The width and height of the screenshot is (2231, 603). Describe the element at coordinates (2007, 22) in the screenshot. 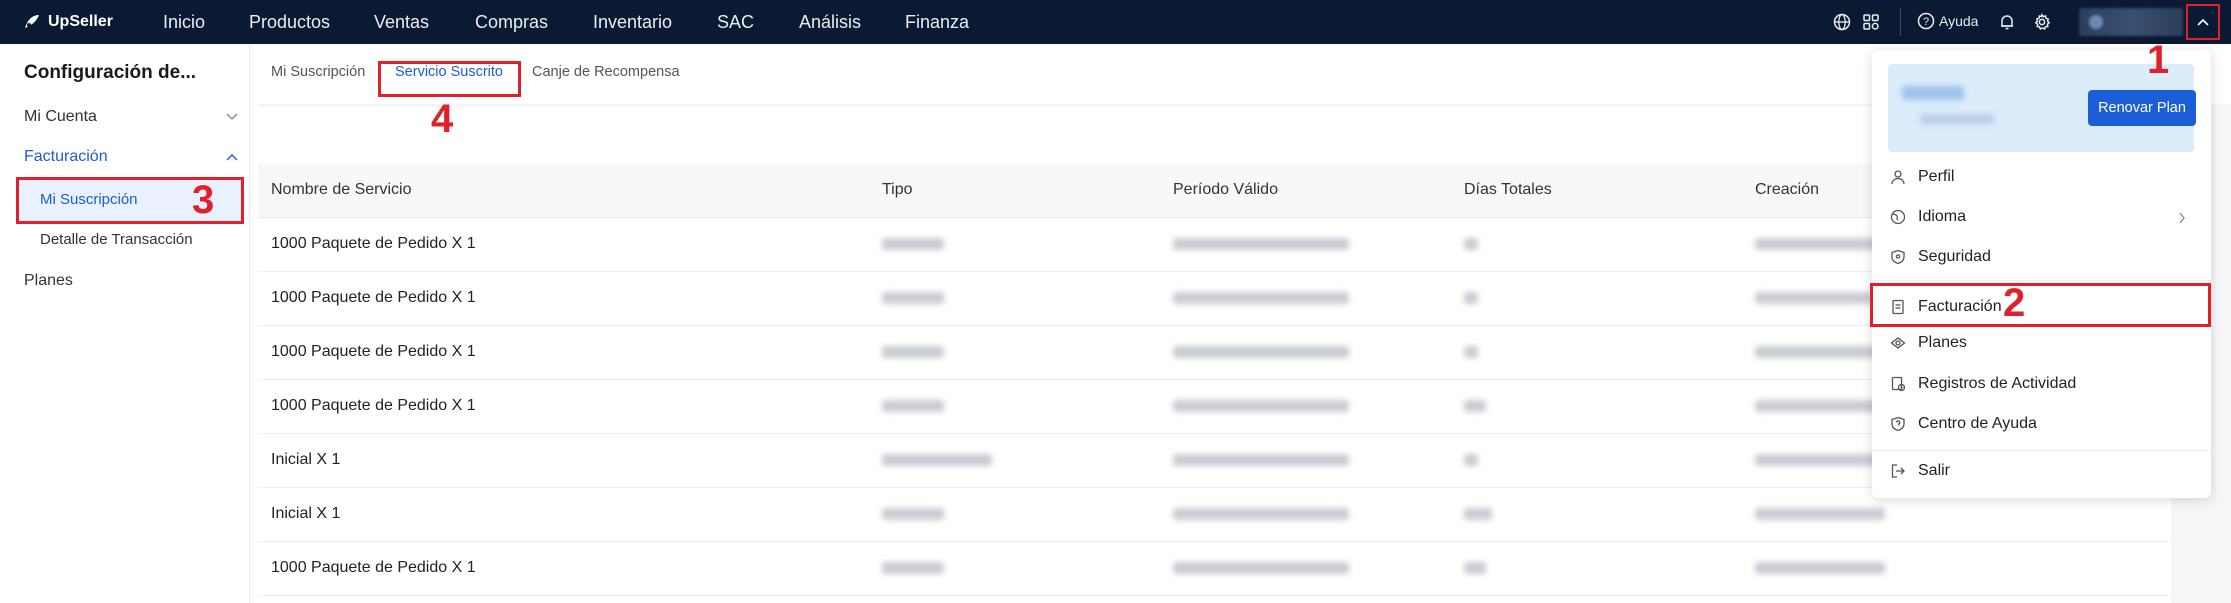

I see `bell-icon` at that location.